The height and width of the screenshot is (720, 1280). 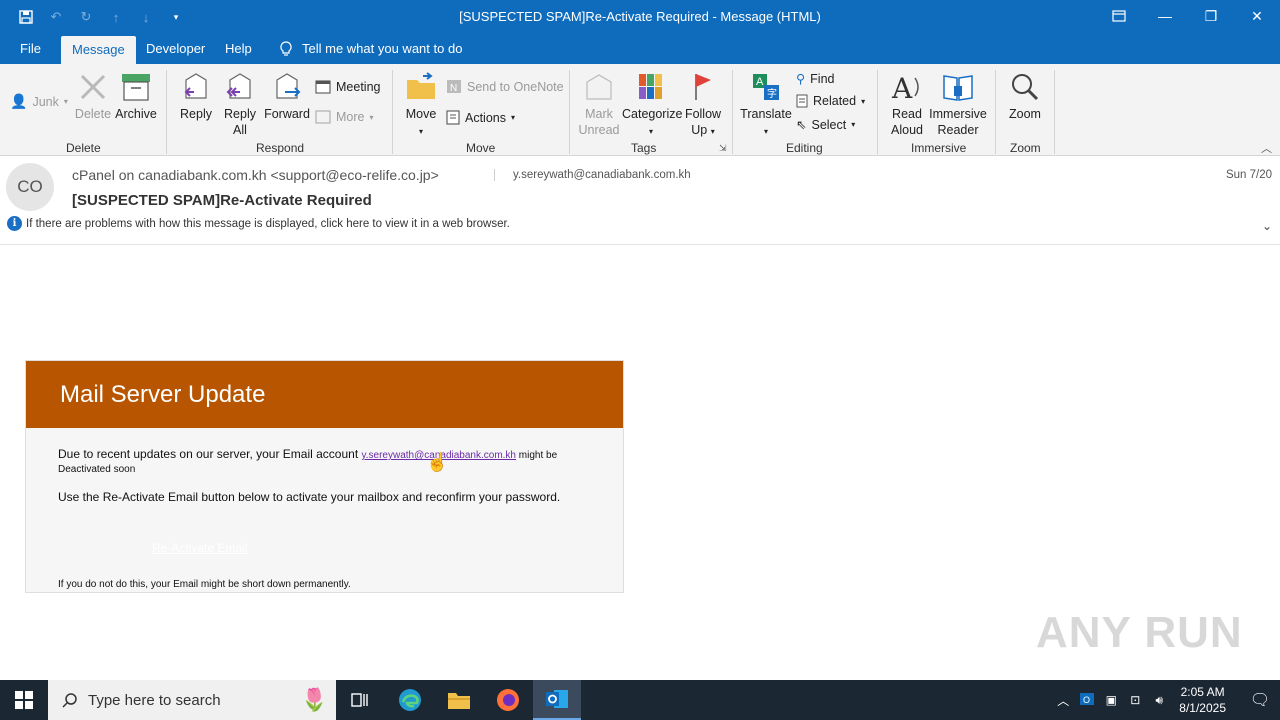 I want to click on network-icon: ⊡, so click(x=1135, y=700).